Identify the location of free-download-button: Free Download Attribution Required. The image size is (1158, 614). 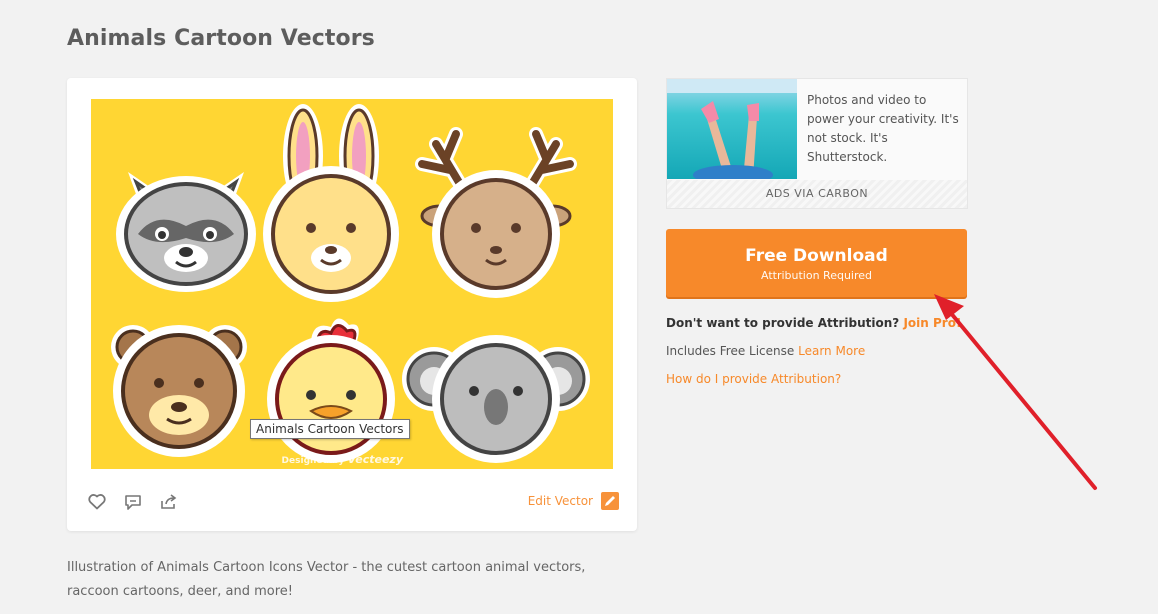
(816, 263).